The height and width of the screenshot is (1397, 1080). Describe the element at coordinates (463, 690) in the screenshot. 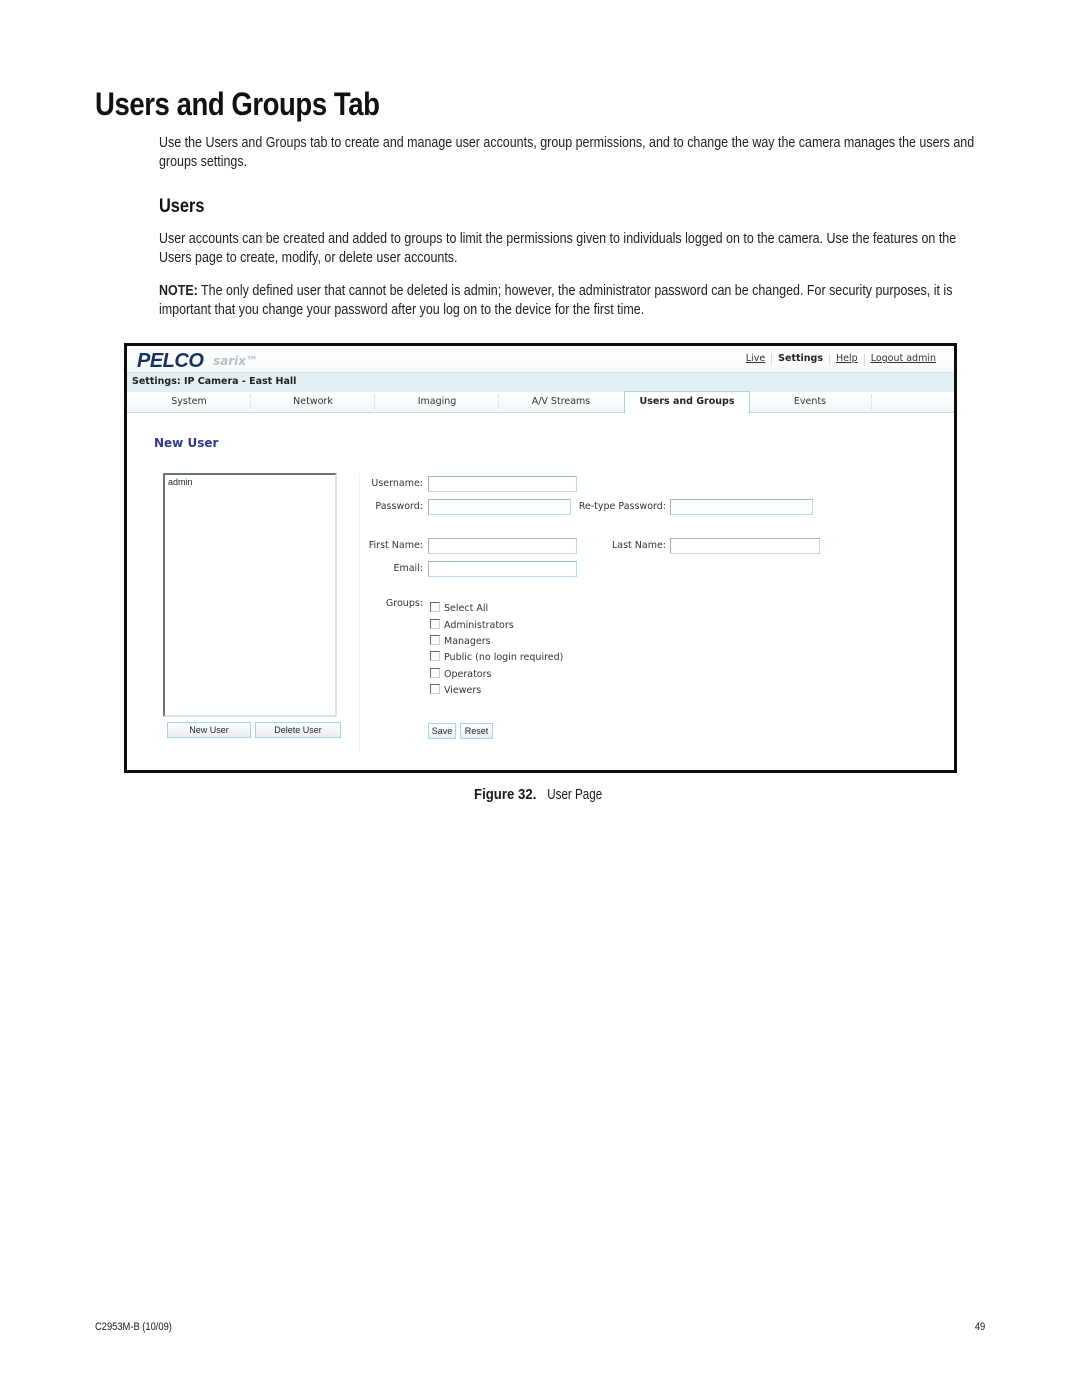

I see `checkbox-label: Viewers` at that location.